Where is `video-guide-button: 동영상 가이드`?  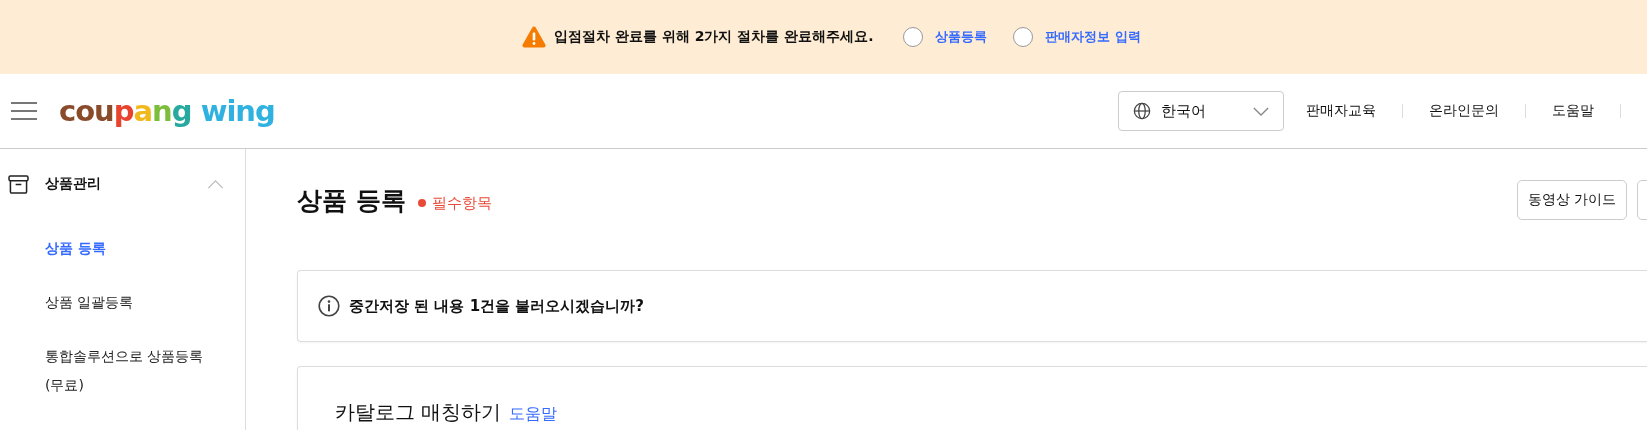 video-guide-button: 동영상 가이드 is located at coordinates (1571, 200).